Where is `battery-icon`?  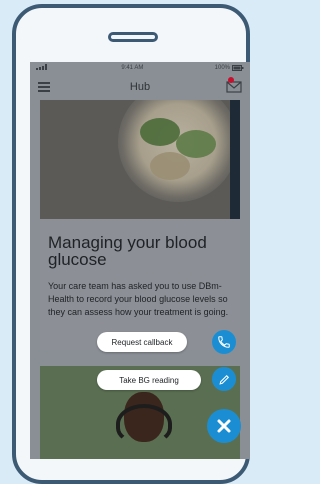
battery-icon is located at coordinates (238, 68).